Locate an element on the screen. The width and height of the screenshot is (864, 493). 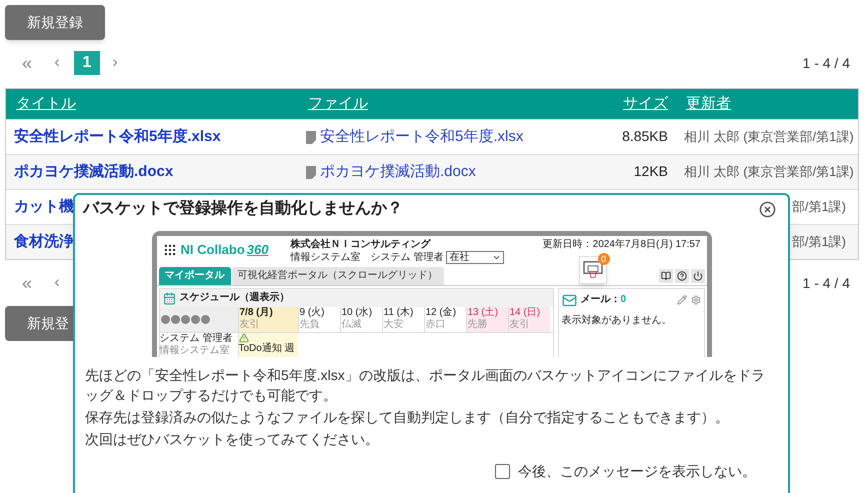
todo-cell: ToDo通知 週 is located at coordinates (268, 345).